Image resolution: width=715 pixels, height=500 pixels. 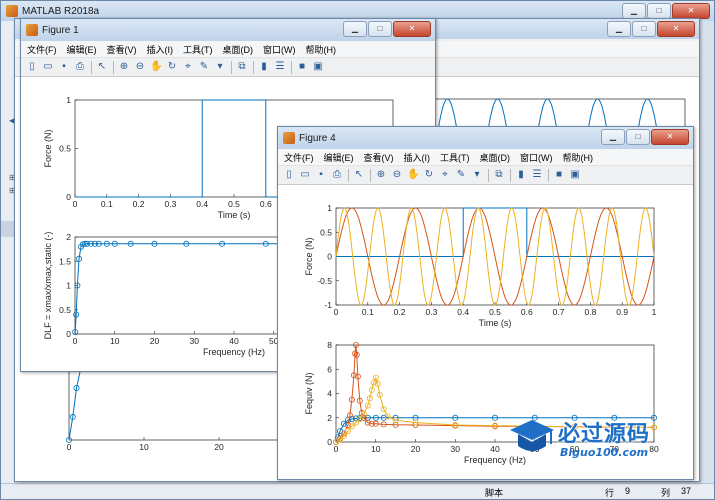 I want to click on y-tick-label: 2, so click(x=68, y=237).